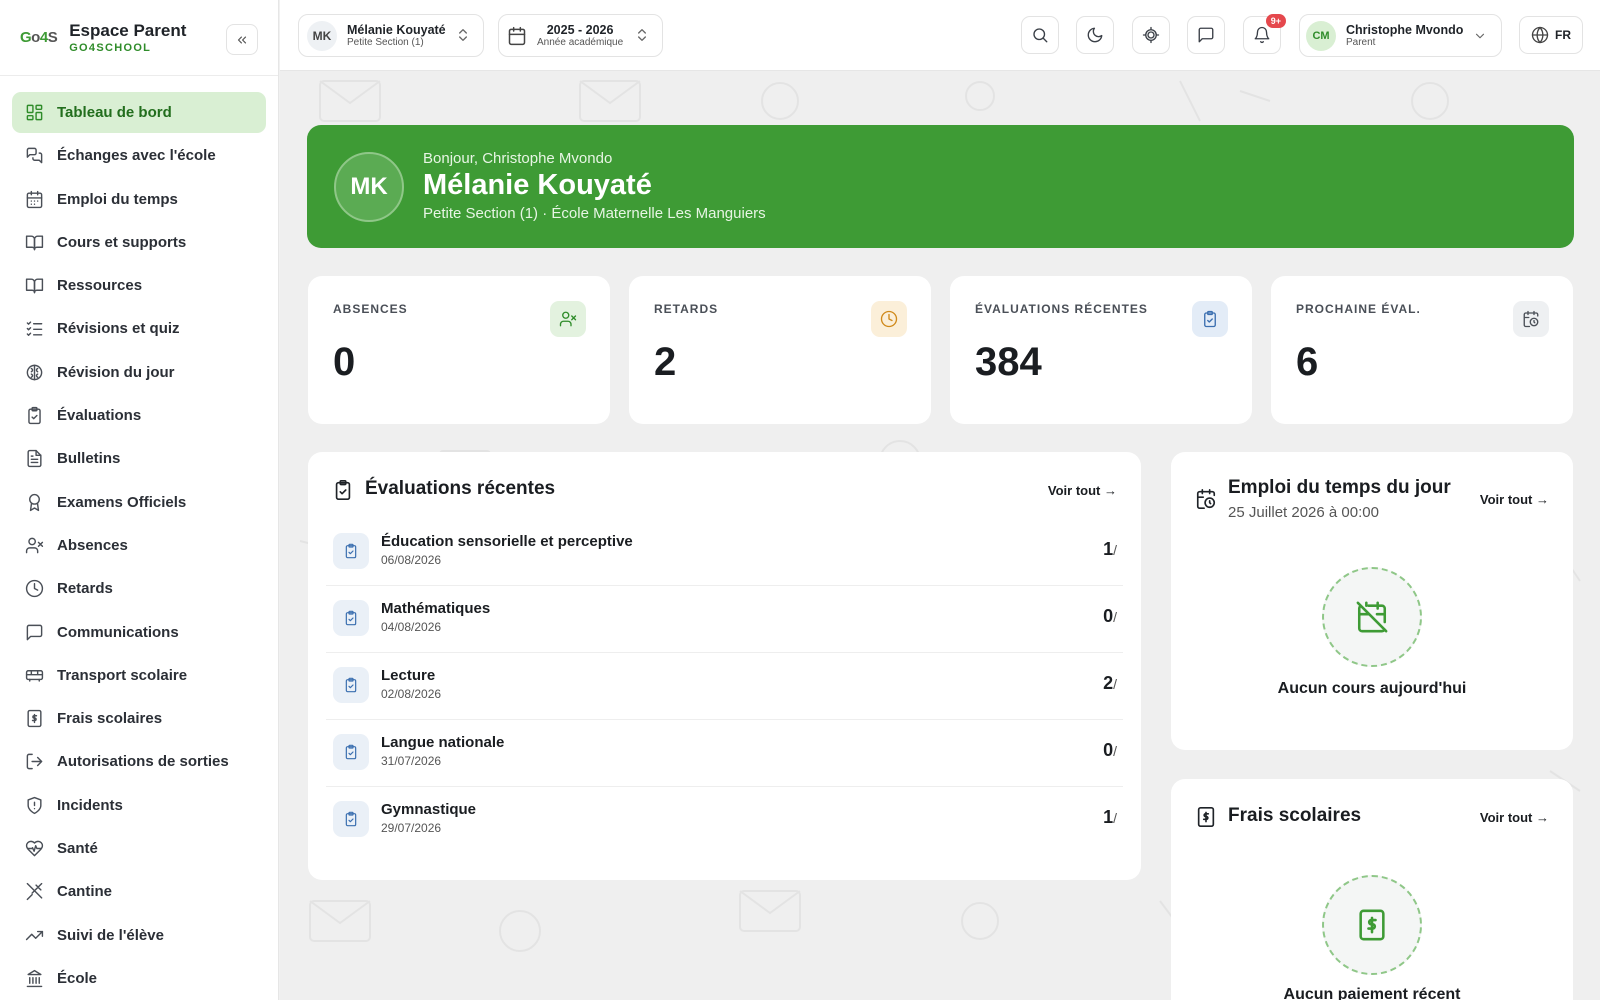 This screenshot has width=1600, height=1000. What do you see at coordinates (1321, 35) in the screenshot?
I see `user-avatar: CM` at bounding box center [1321, 35].